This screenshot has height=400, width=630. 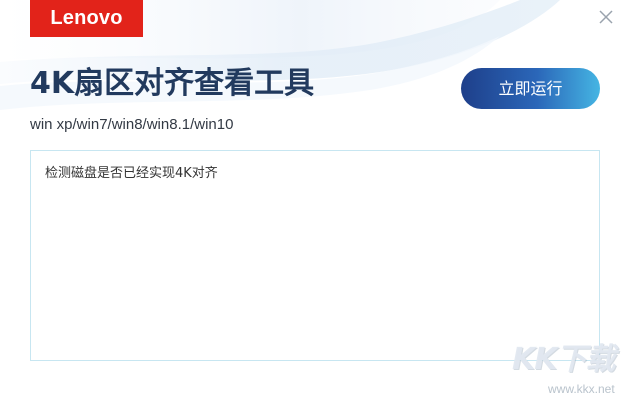 What do you see at coordinates (86, 18) in the screenshot?
I see `lenovo-logo: Lenovo` at bounding box center [86, 18].